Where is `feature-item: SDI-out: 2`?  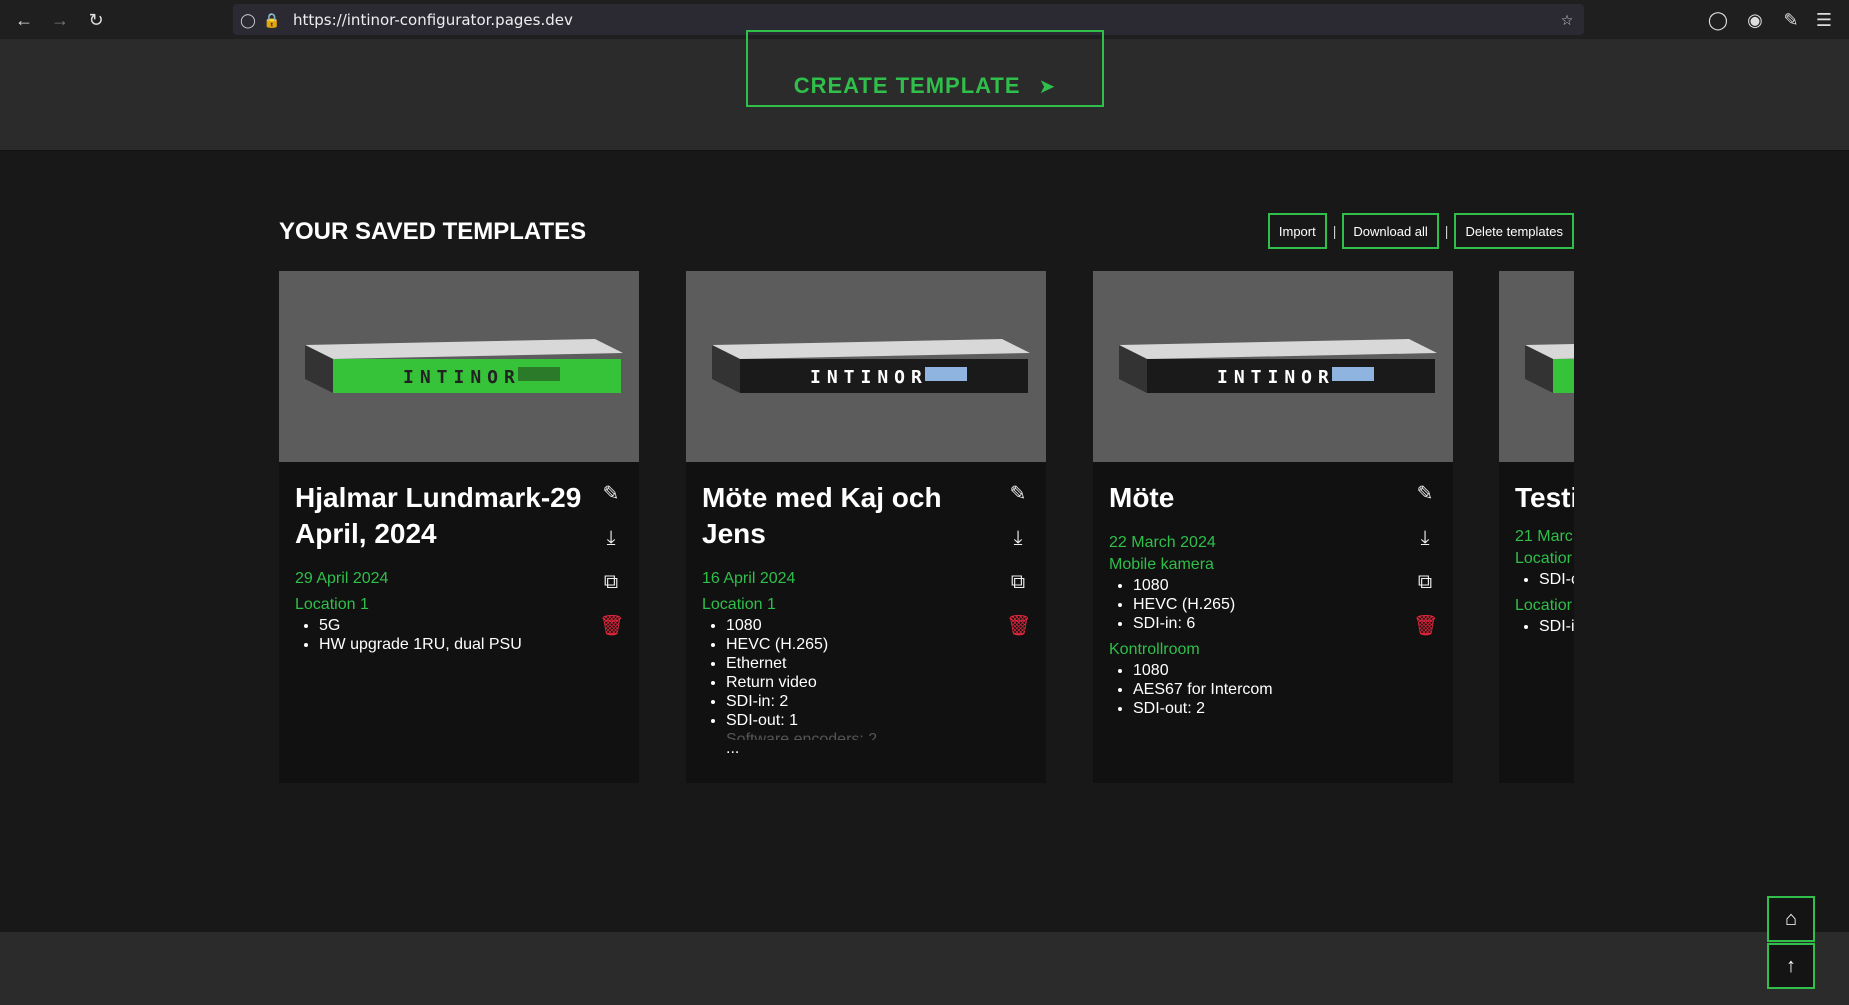 feature-item: SDI-out: 2 is located at coordinates (1285, 708).